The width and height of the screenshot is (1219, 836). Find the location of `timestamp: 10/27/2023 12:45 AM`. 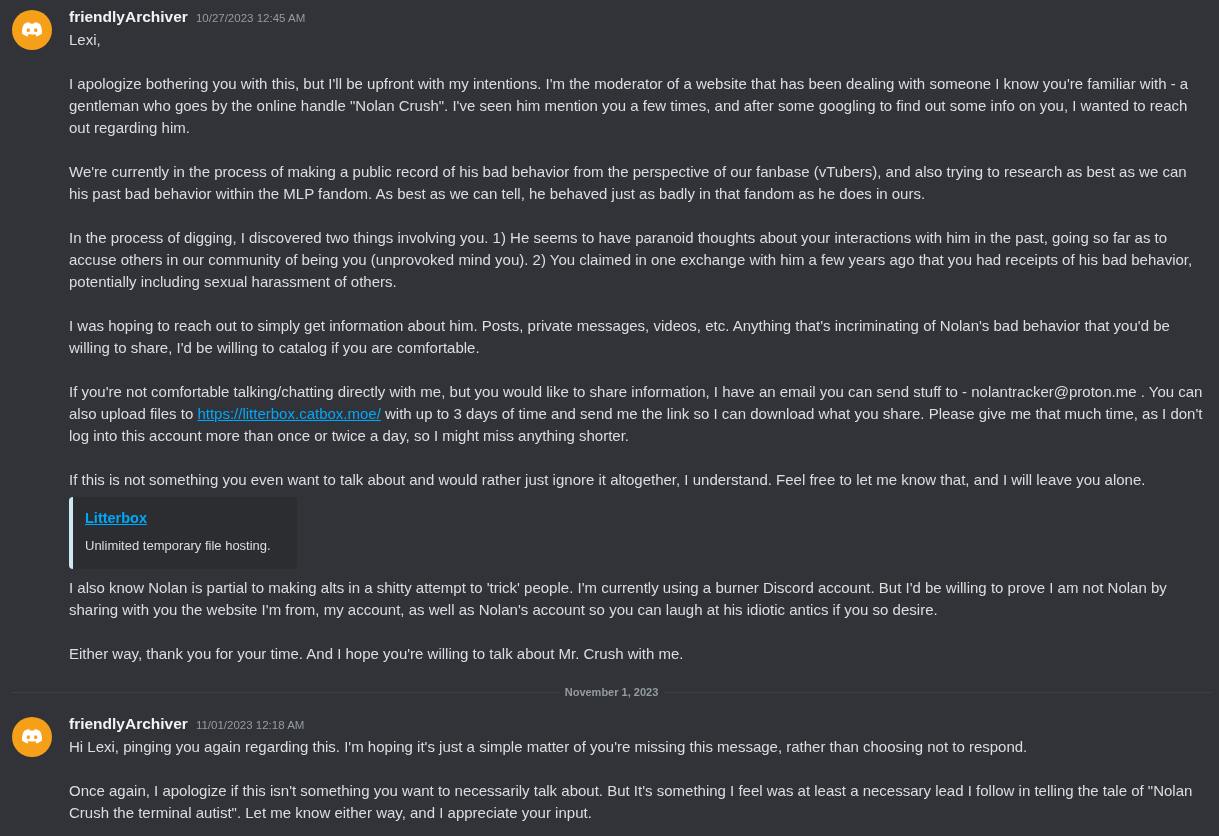

timestamp: 10/27/2023 12:45 AM is located at coordinates (250, 18).